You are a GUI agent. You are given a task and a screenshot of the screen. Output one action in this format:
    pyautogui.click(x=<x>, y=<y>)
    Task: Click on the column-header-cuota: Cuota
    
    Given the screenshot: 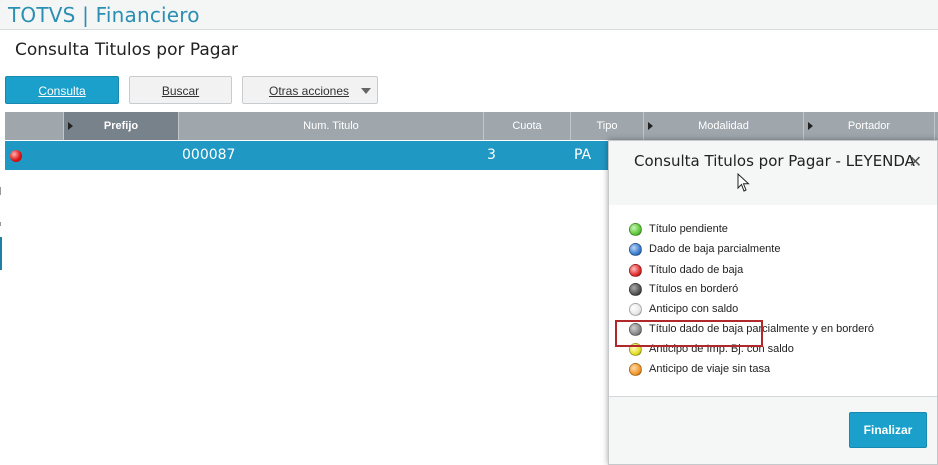 What is the action you would take?
    pyautogui.click(x=527, y=126)
    